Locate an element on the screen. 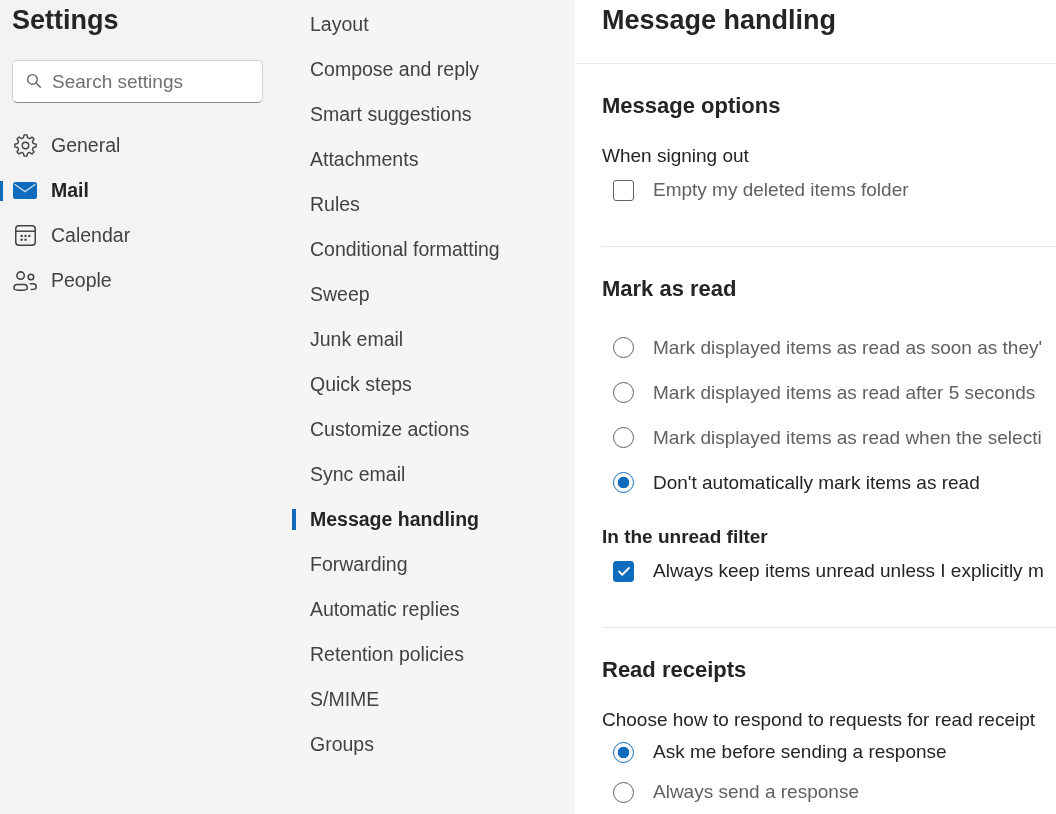 The width and height of the screenshot is (1056, 814). settings-title: Settings is located at coordinates (65, 20).